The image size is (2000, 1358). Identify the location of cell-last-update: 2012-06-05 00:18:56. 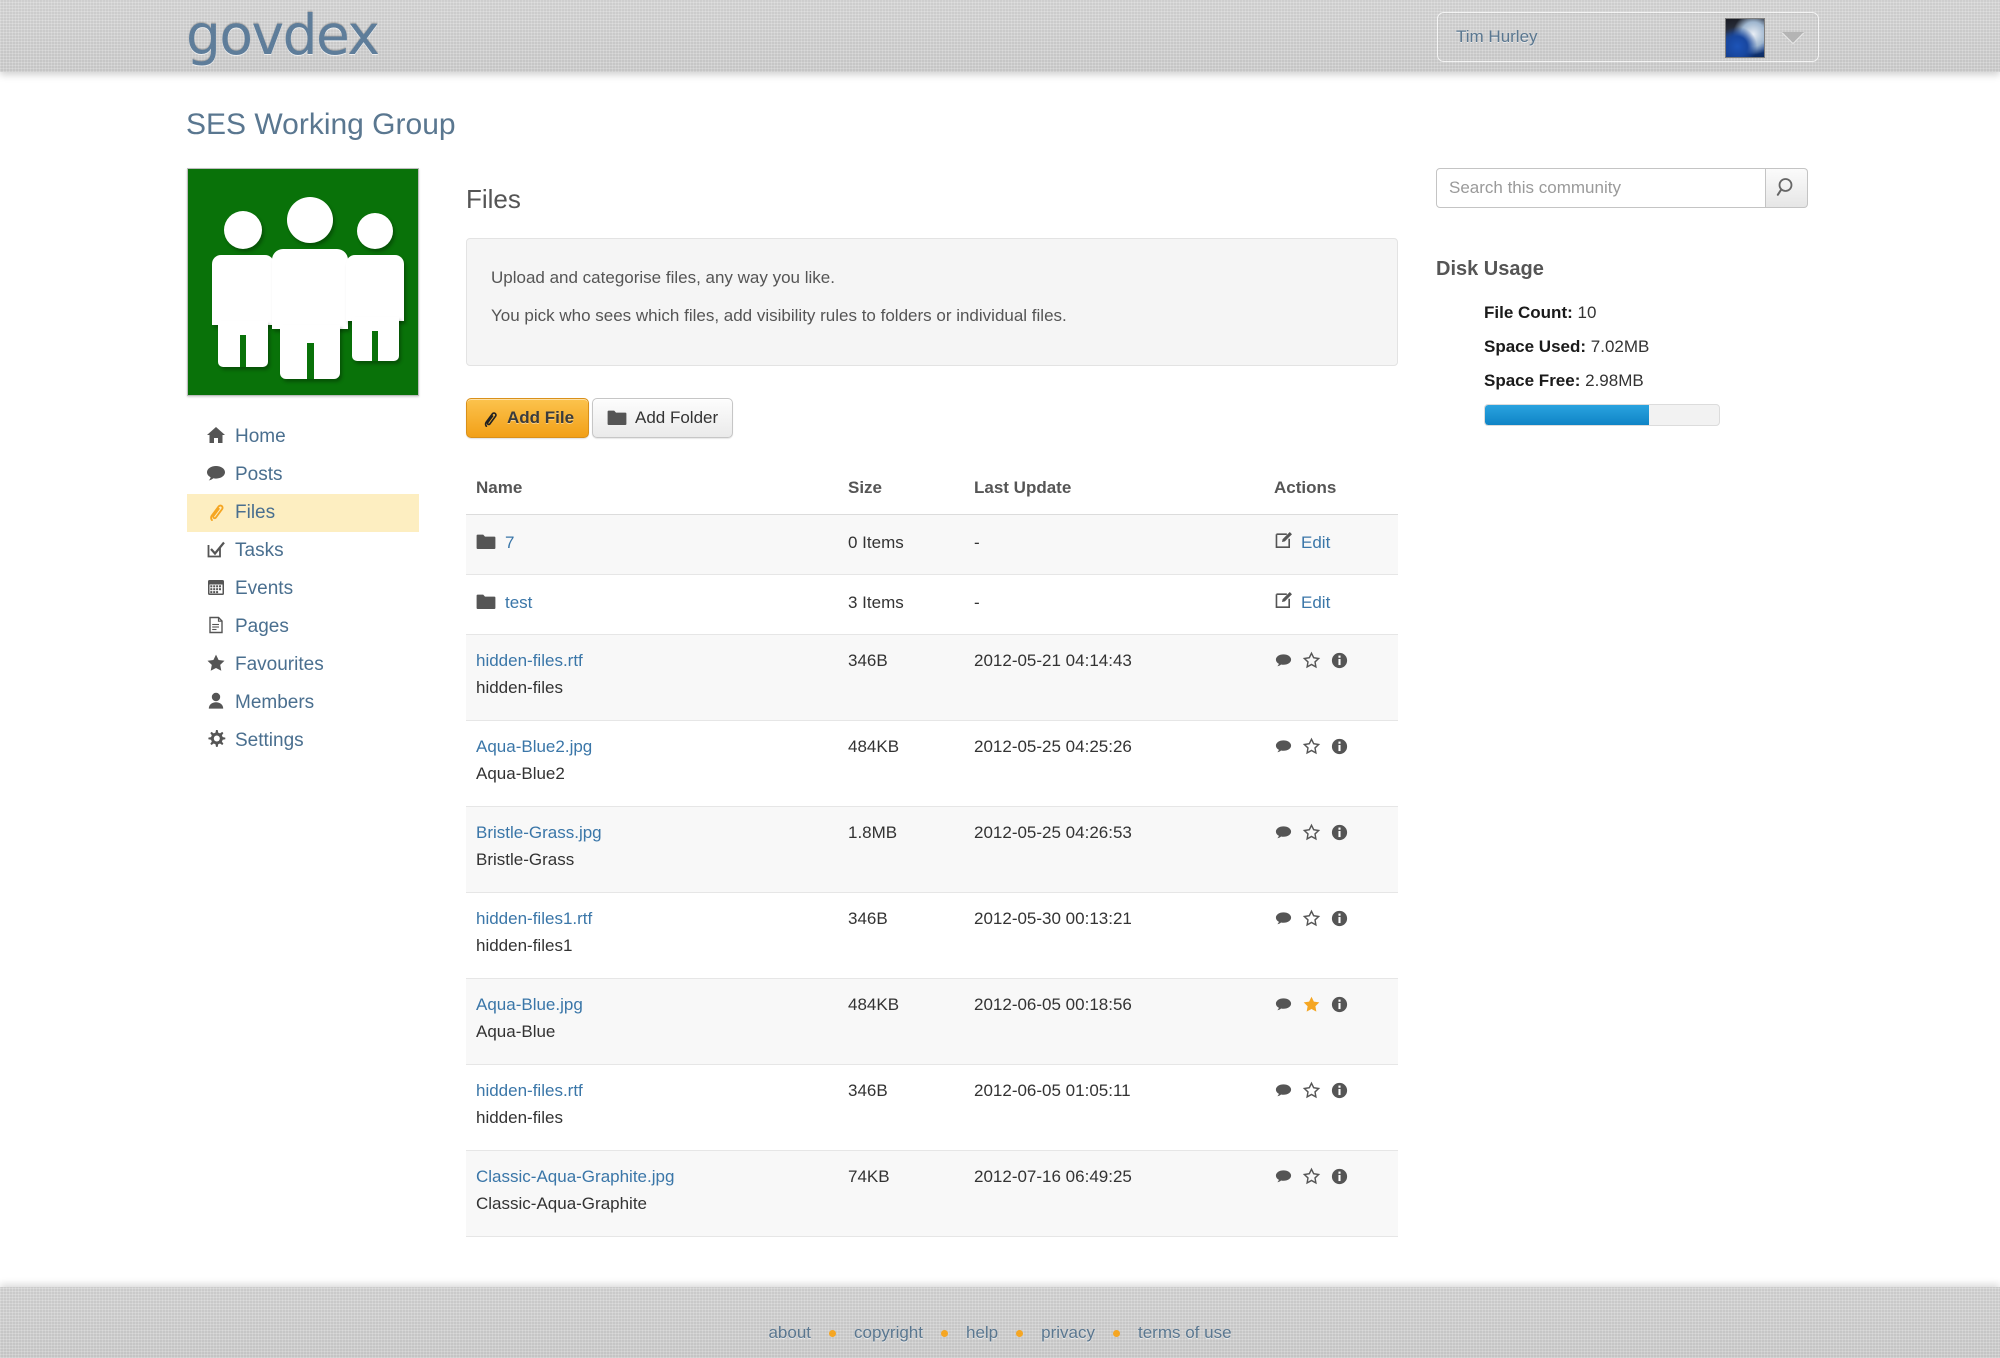
(1053, 1004).